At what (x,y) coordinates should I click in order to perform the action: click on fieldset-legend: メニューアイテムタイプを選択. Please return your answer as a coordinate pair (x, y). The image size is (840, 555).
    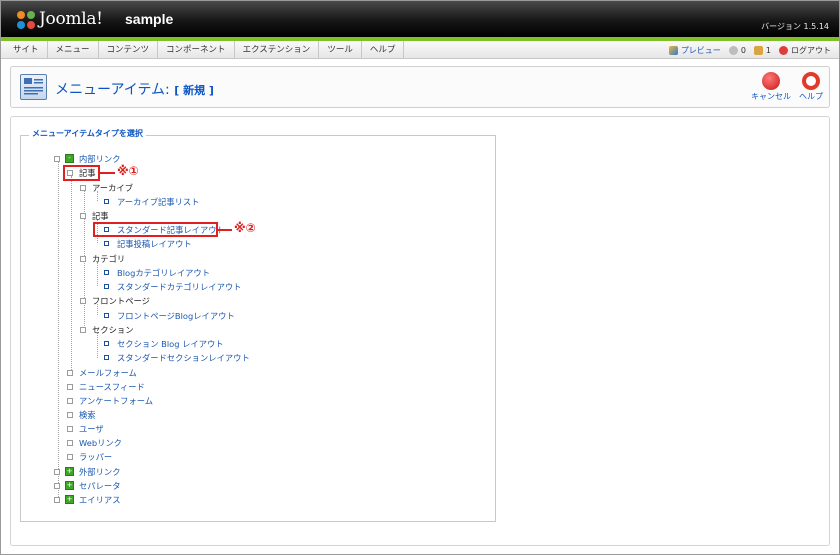
    Looking at the image, I should click on (87, 133).